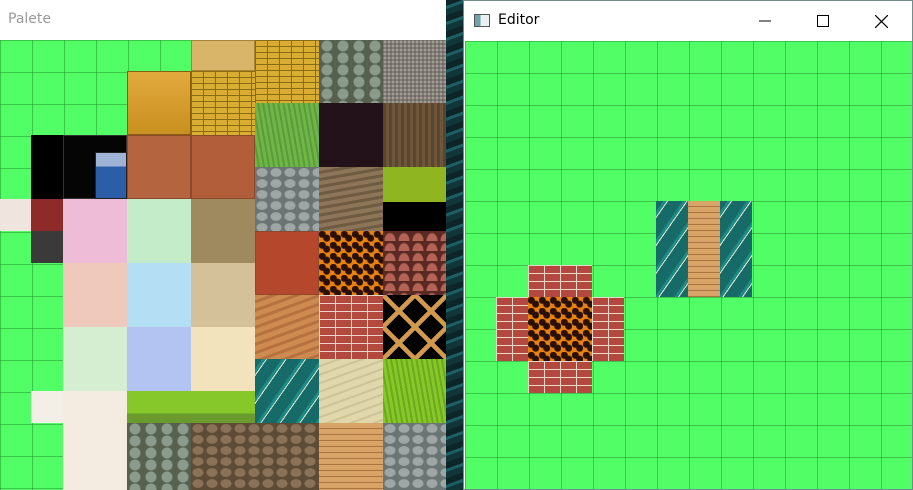 Image resolution: width=913 pixels, height=490 pixels. What do you see at coordinates (191, 407) in the screenshot?
I see `palette-tile-grass-top` at bounding box center [191, 407].